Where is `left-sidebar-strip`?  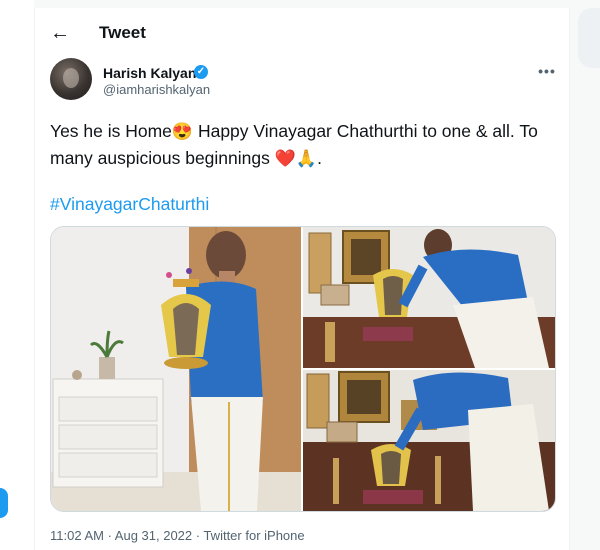 left-sidebar-strip is located at coordinates (17, 275).